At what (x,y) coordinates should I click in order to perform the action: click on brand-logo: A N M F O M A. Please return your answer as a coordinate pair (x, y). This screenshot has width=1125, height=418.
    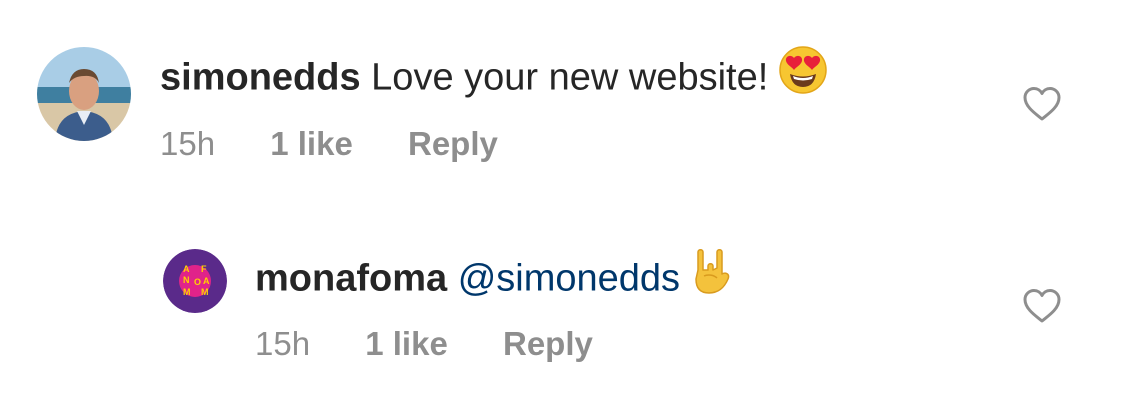
    Looking at the image, I should click on (195, 281).